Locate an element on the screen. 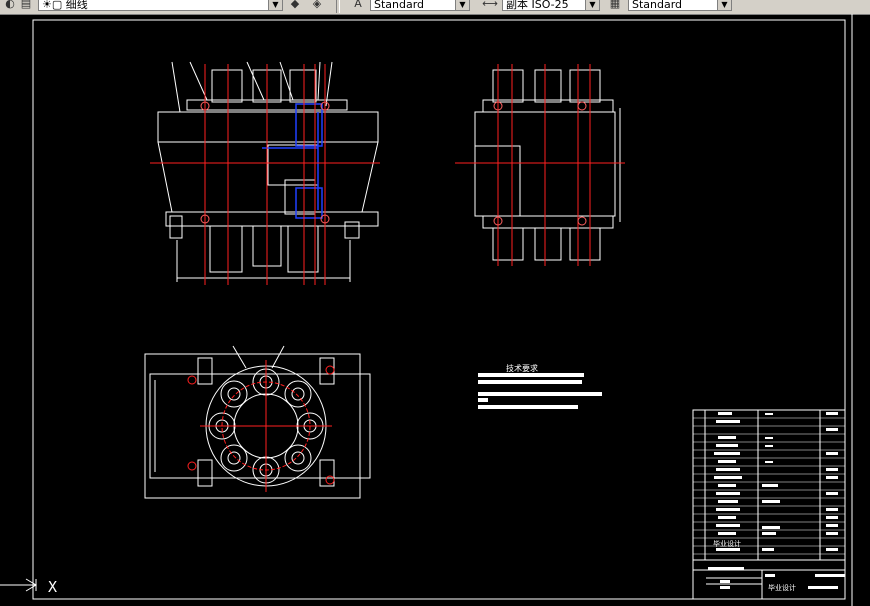 This screenshot has width=870, height=606. layer-iso-icon: ◈ is located at coordinates (317, 5).